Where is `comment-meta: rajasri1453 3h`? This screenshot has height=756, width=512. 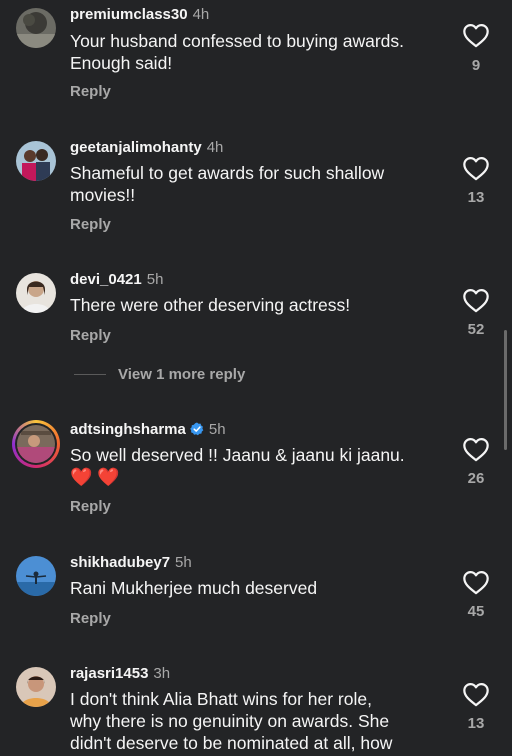 comment-meta: rajasri1453 3h is located at coordinates (120, 674).